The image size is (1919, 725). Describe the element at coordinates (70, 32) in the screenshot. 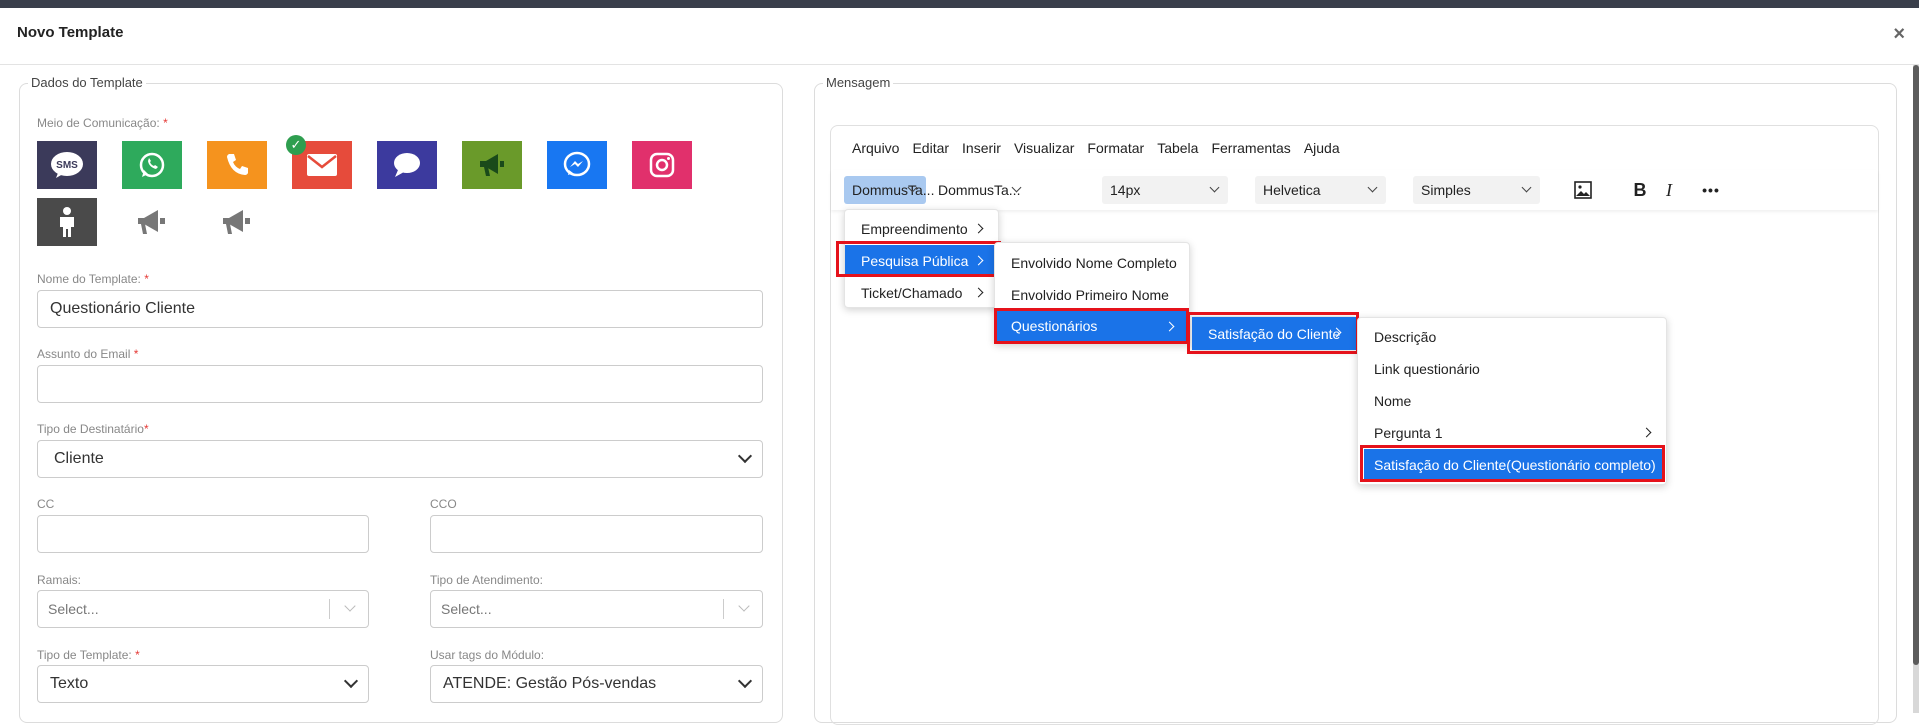

I see `modal-title: Novo Template` at that location.